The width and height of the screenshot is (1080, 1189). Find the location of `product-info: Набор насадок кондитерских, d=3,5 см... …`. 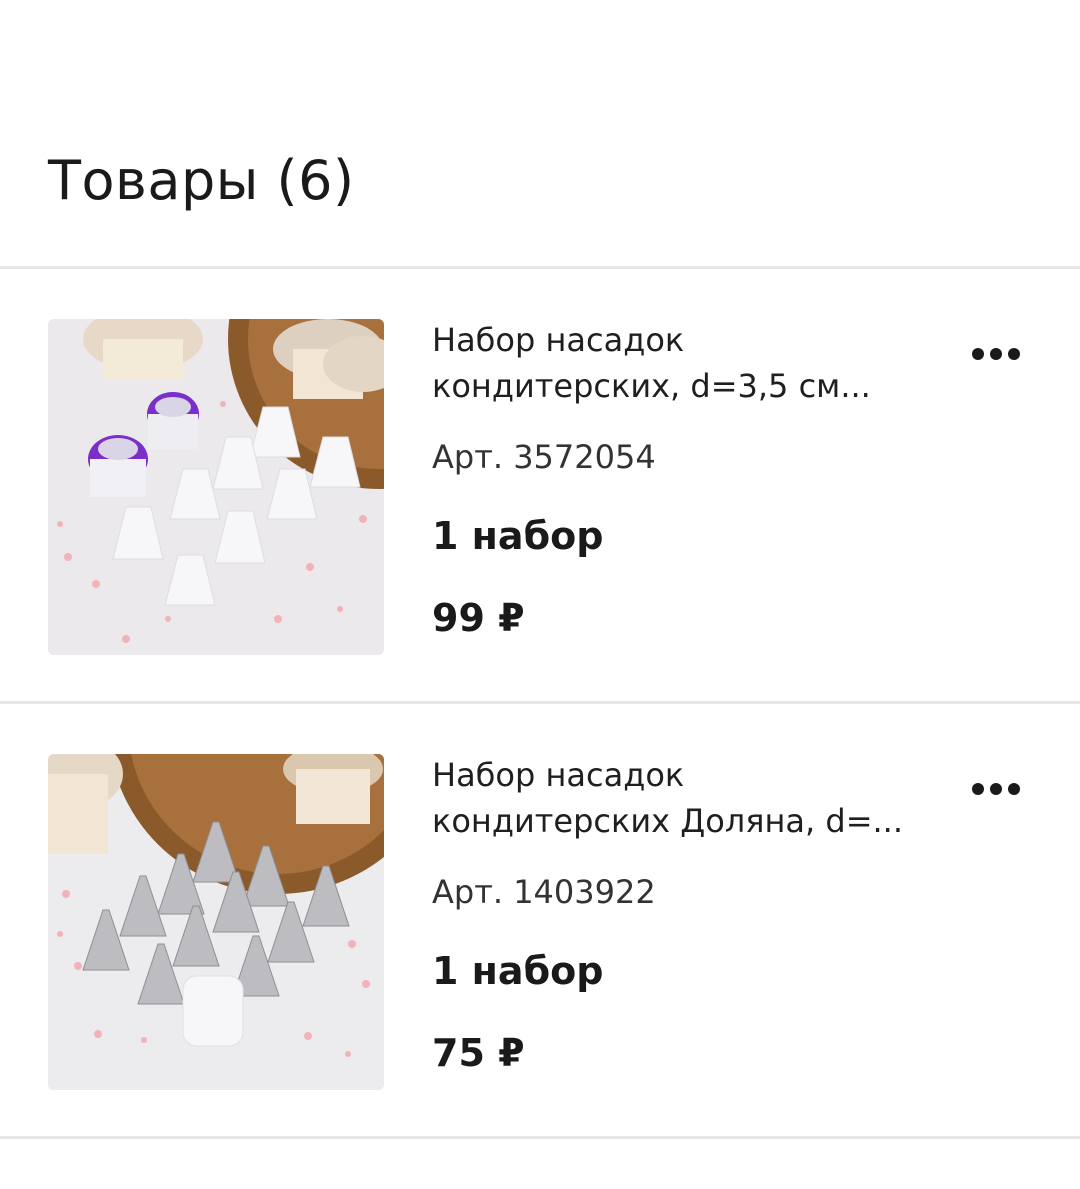

product-info: Набор насадок кондитерских, d=3,5 см... … is located at coordinates (682, 479).